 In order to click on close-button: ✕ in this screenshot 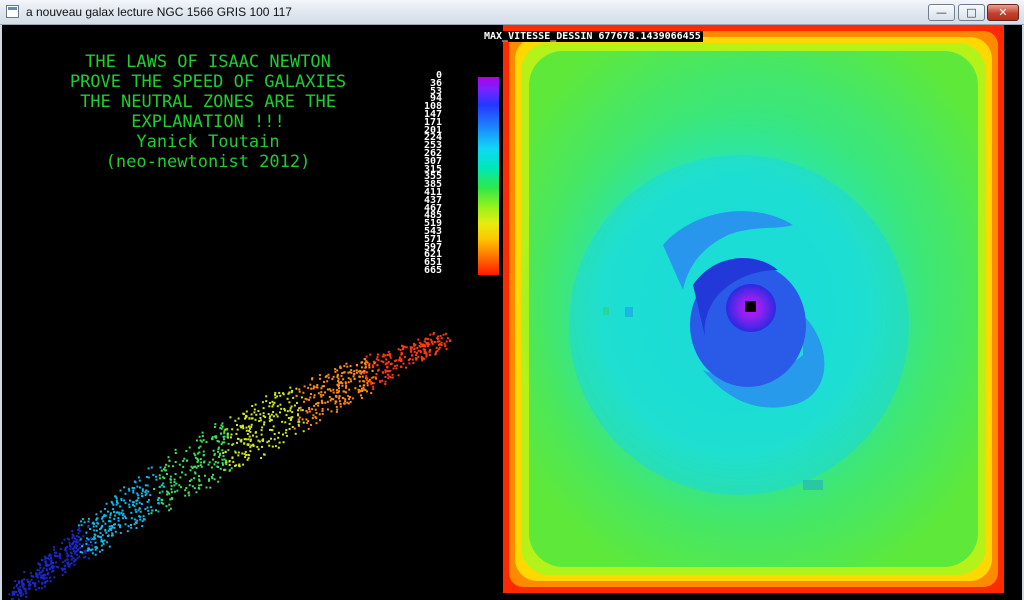, I will do `click(1003, 12)`.